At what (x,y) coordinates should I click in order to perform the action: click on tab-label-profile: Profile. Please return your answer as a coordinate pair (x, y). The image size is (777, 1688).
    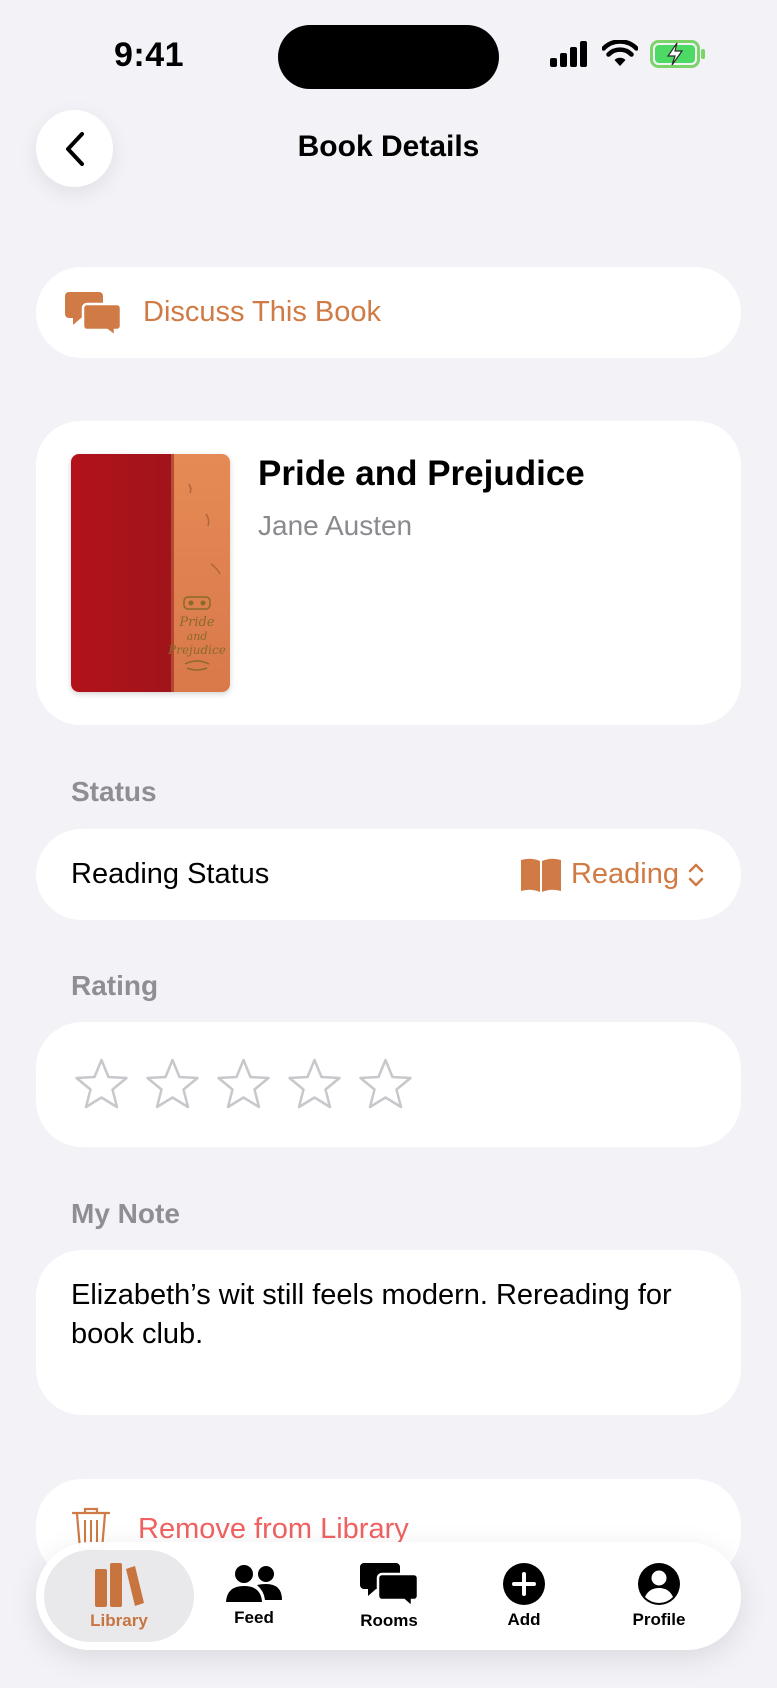
    Looking at the image, I should click on (659, 1619).